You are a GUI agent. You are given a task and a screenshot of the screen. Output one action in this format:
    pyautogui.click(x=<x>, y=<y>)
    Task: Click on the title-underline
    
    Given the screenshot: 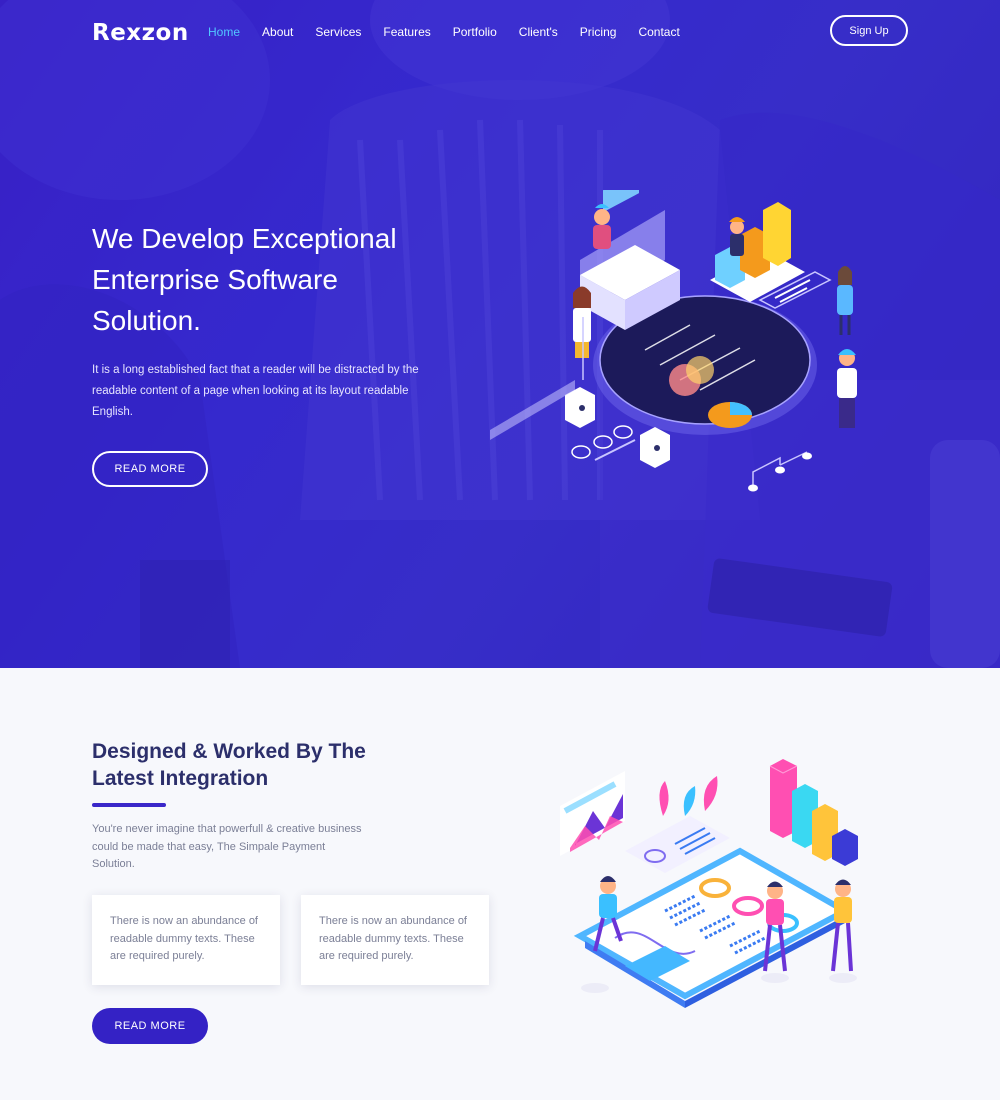 What is the action you would take?
    pyautogui.click(x=129, y=805)
    